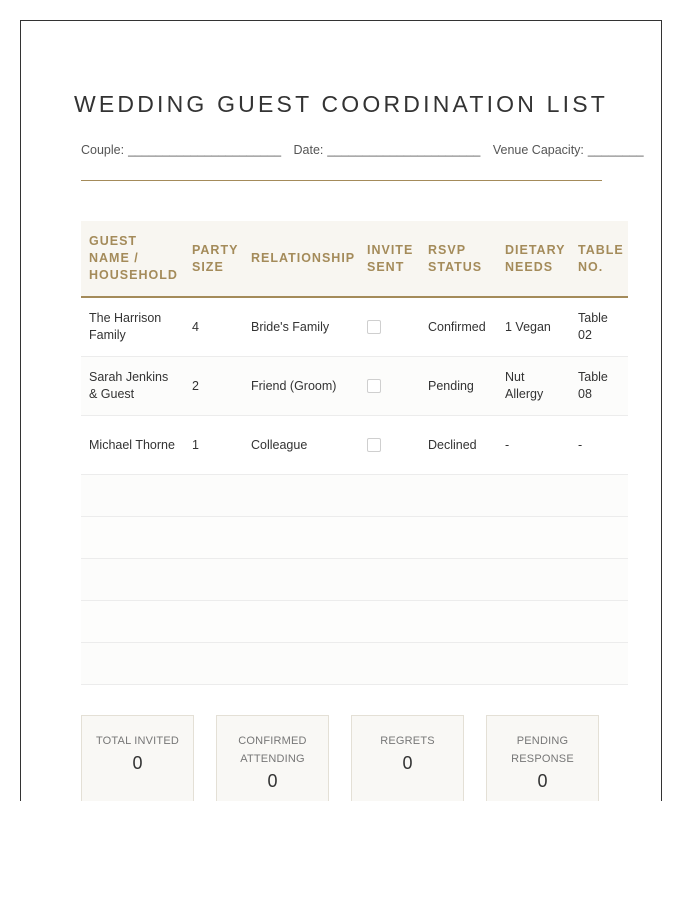 The image size is (700, 900). I want to click on couple-field: ______________________, so click(204, 150).